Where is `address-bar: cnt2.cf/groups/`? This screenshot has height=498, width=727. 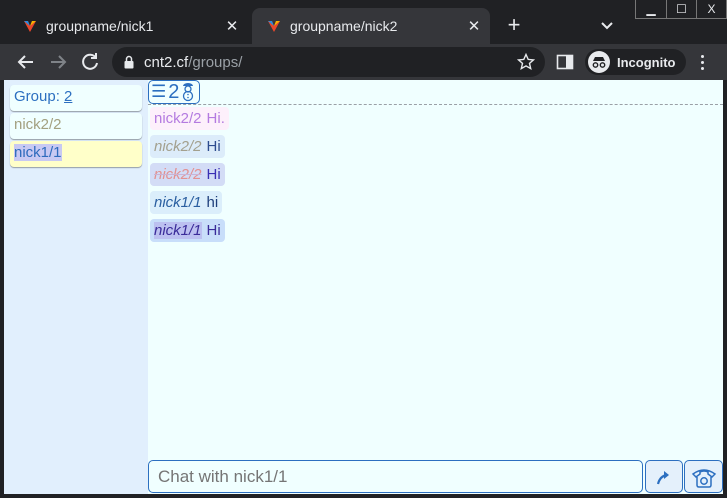 address-bar: cnt2.cf/groups/ is located at coordinates (328, 62).